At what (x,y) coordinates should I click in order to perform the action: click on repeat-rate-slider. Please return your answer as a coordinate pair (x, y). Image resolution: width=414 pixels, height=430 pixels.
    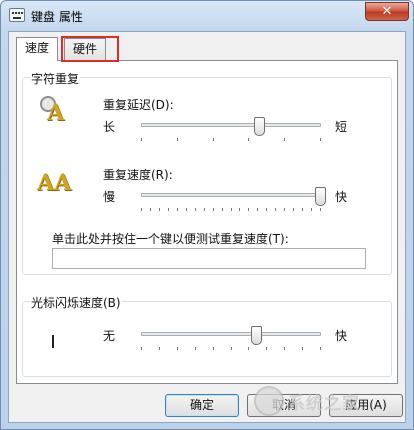
    Looking at the image, I should click on (233, 199).